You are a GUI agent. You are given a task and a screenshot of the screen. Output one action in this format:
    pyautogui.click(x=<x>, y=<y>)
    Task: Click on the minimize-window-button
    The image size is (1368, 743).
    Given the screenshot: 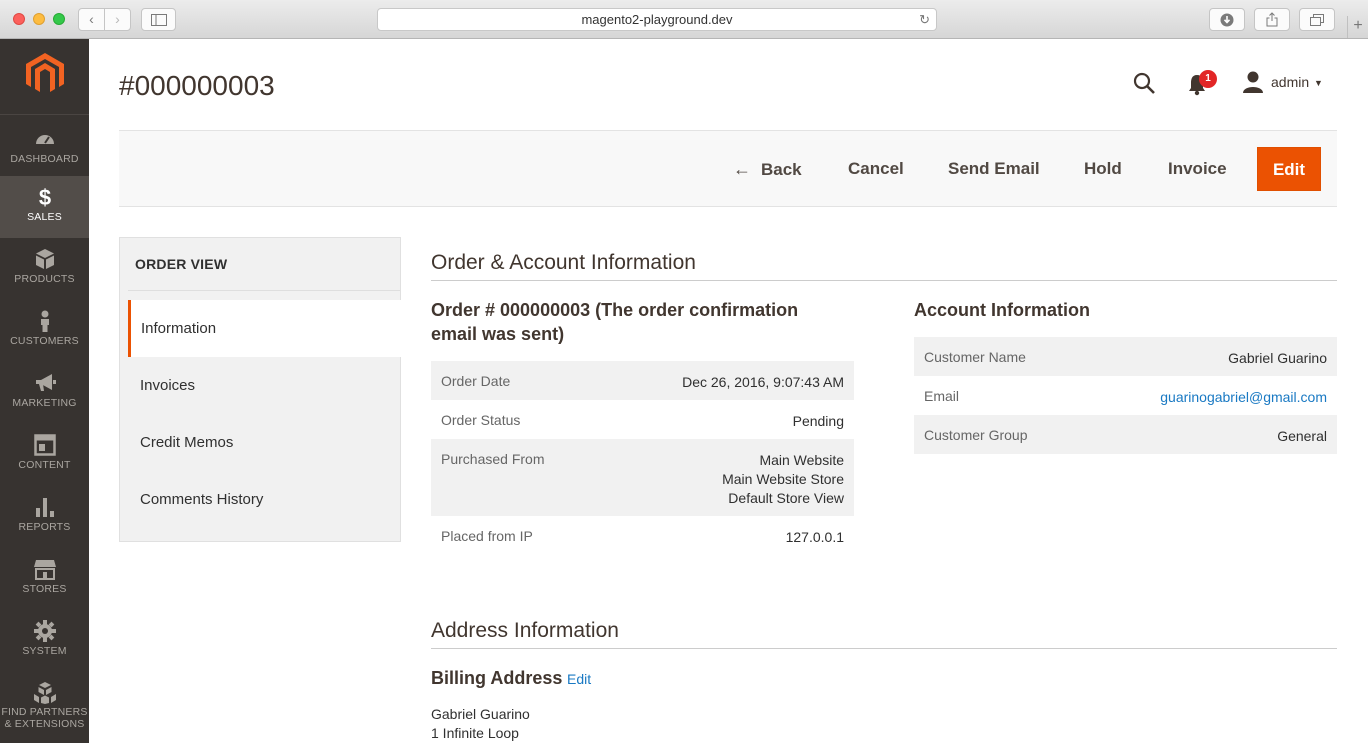 What is the action you would take?
    pyautogui.click(x=39, y=19)
    